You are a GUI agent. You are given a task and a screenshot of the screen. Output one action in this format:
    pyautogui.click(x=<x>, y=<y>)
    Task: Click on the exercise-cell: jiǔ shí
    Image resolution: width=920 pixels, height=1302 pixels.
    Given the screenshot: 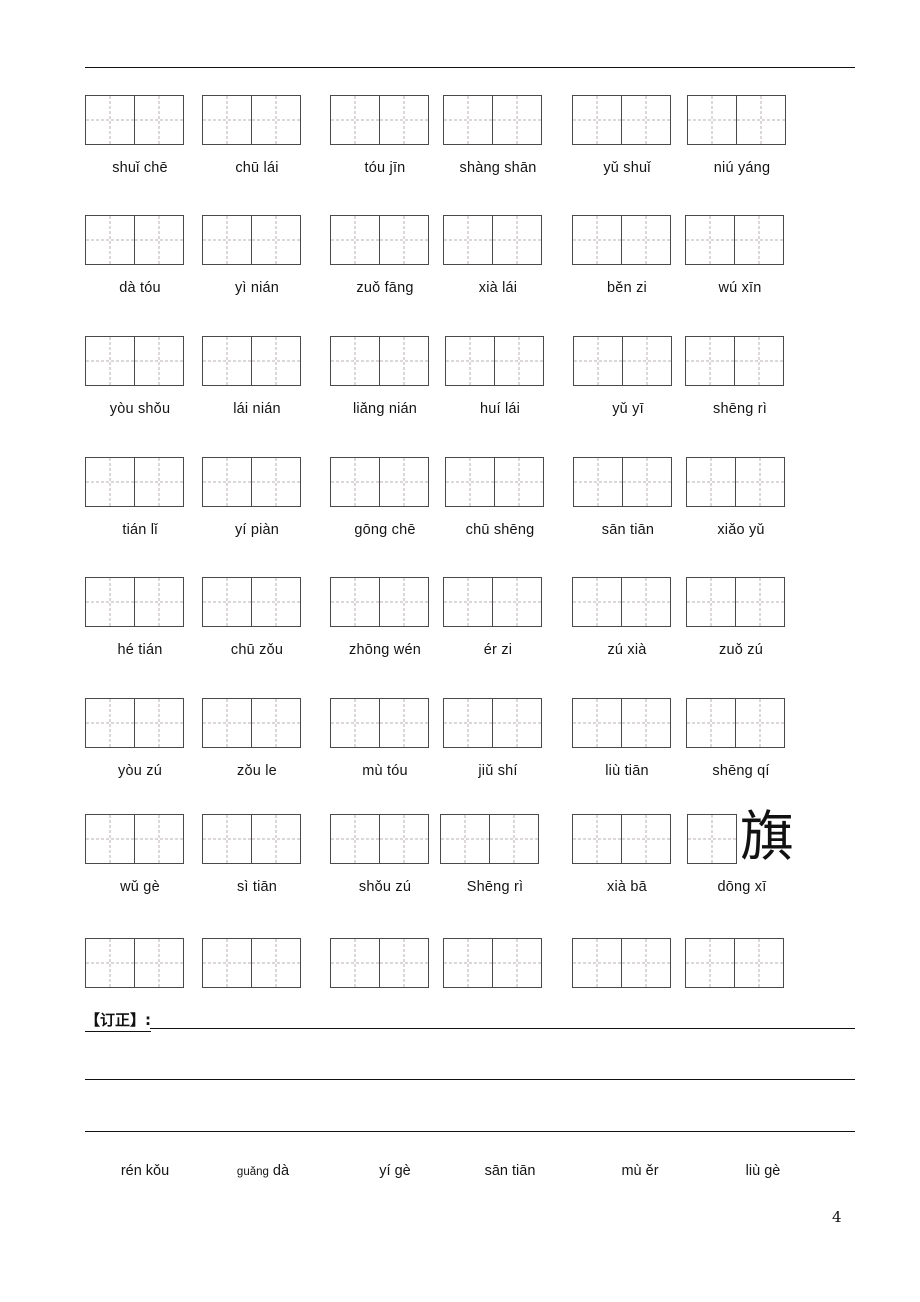 What is the action you would take?
    pyautogui.click(x=492, y=738)
    